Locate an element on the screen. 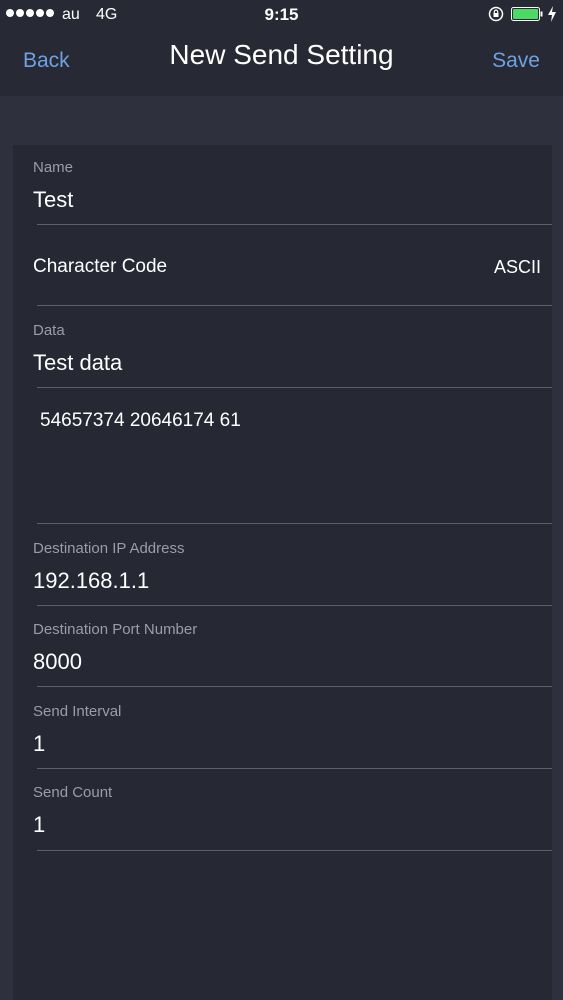 The width and height of the screenshot is (563, 1000). destination-ip-label: Destination IP Address is located at coordinates (109, 548).